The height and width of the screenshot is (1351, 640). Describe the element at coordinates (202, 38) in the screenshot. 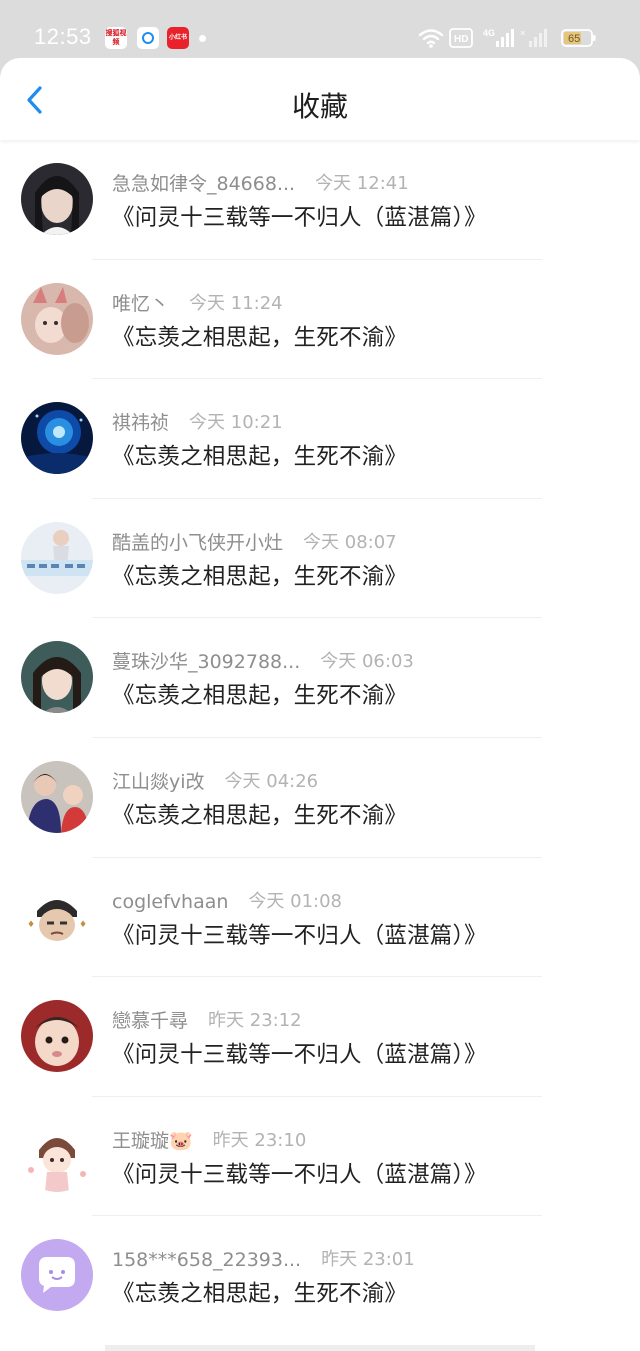

I see `notification-dot-icon` at that location.